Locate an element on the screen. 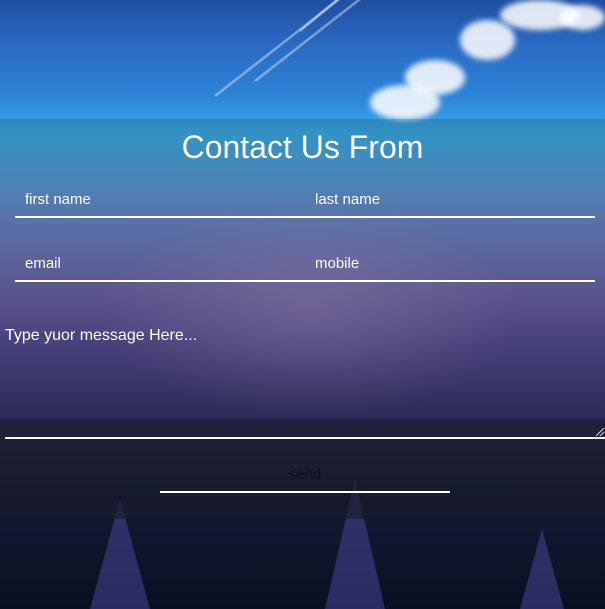 The height and width of the screenshot is (609, 605). mobile-field-wrapper is located at coordinates (450, 264).